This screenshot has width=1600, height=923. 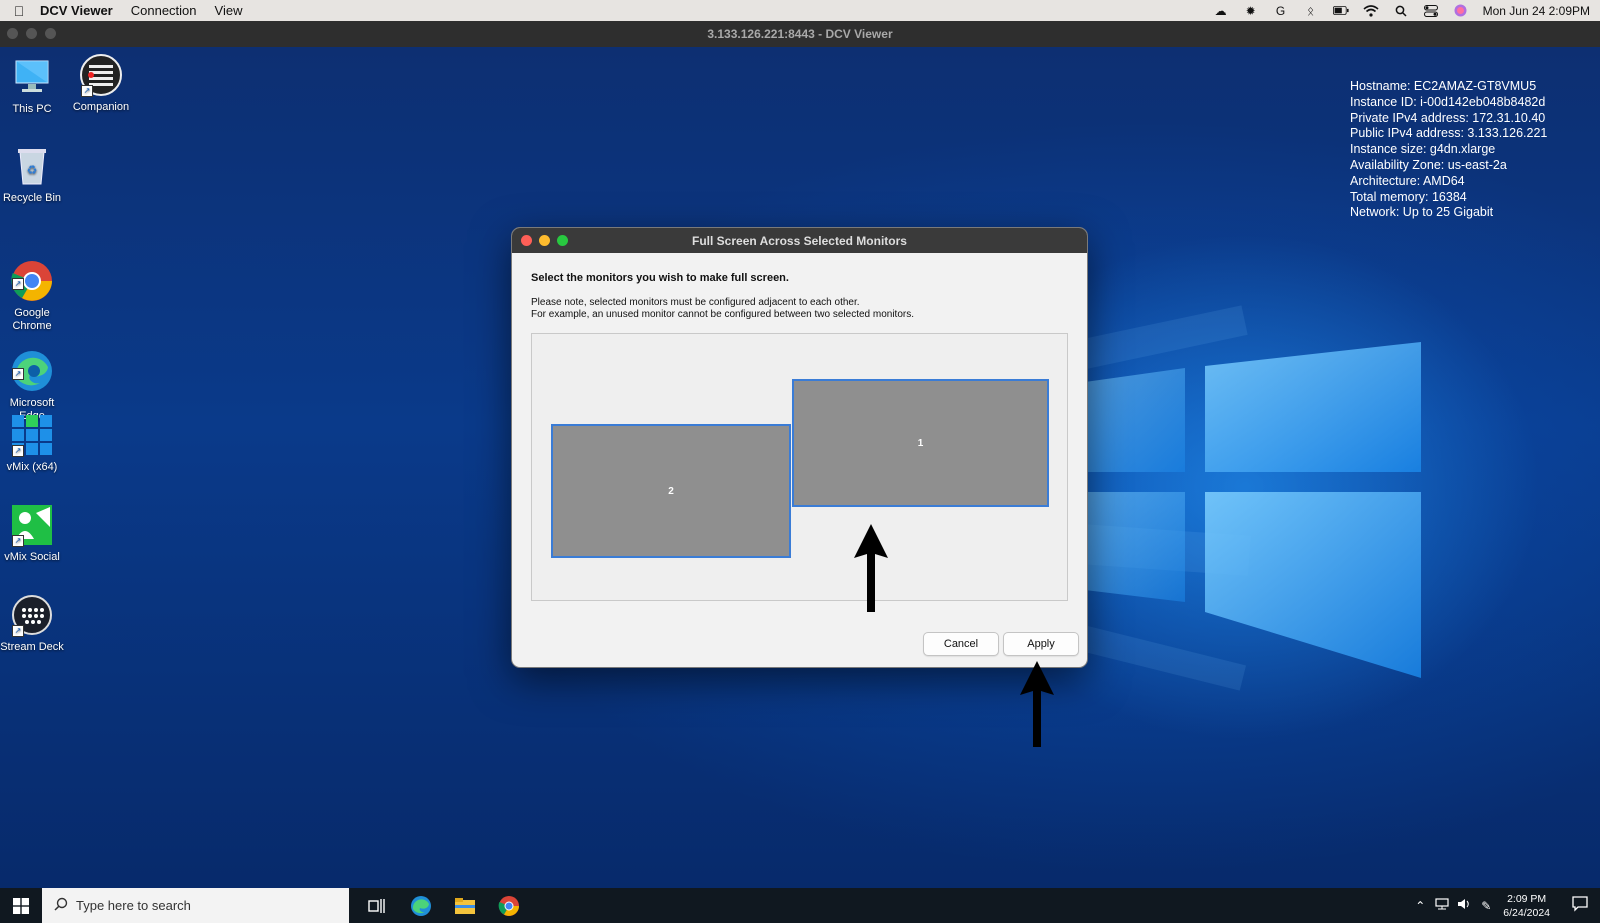 What do you see at coordinates (32, 525) in the screenshot?
I see `vmix-social-icon: ↗` at bounding box center [32, 525].